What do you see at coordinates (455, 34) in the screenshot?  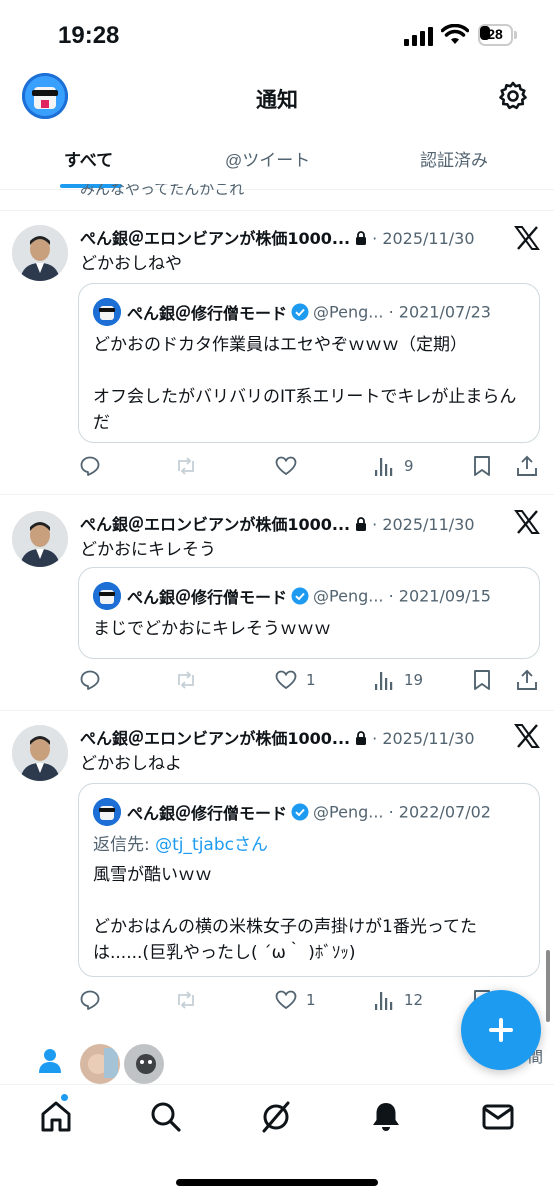 I see `wifi-icon` at bounding box center [455, 34].